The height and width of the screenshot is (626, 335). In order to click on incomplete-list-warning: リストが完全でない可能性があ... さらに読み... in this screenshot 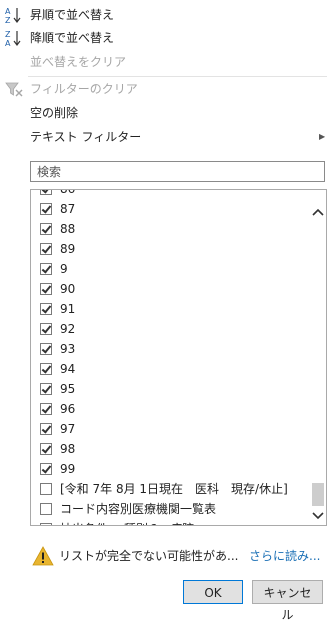, I will do `click(179, 556)`.